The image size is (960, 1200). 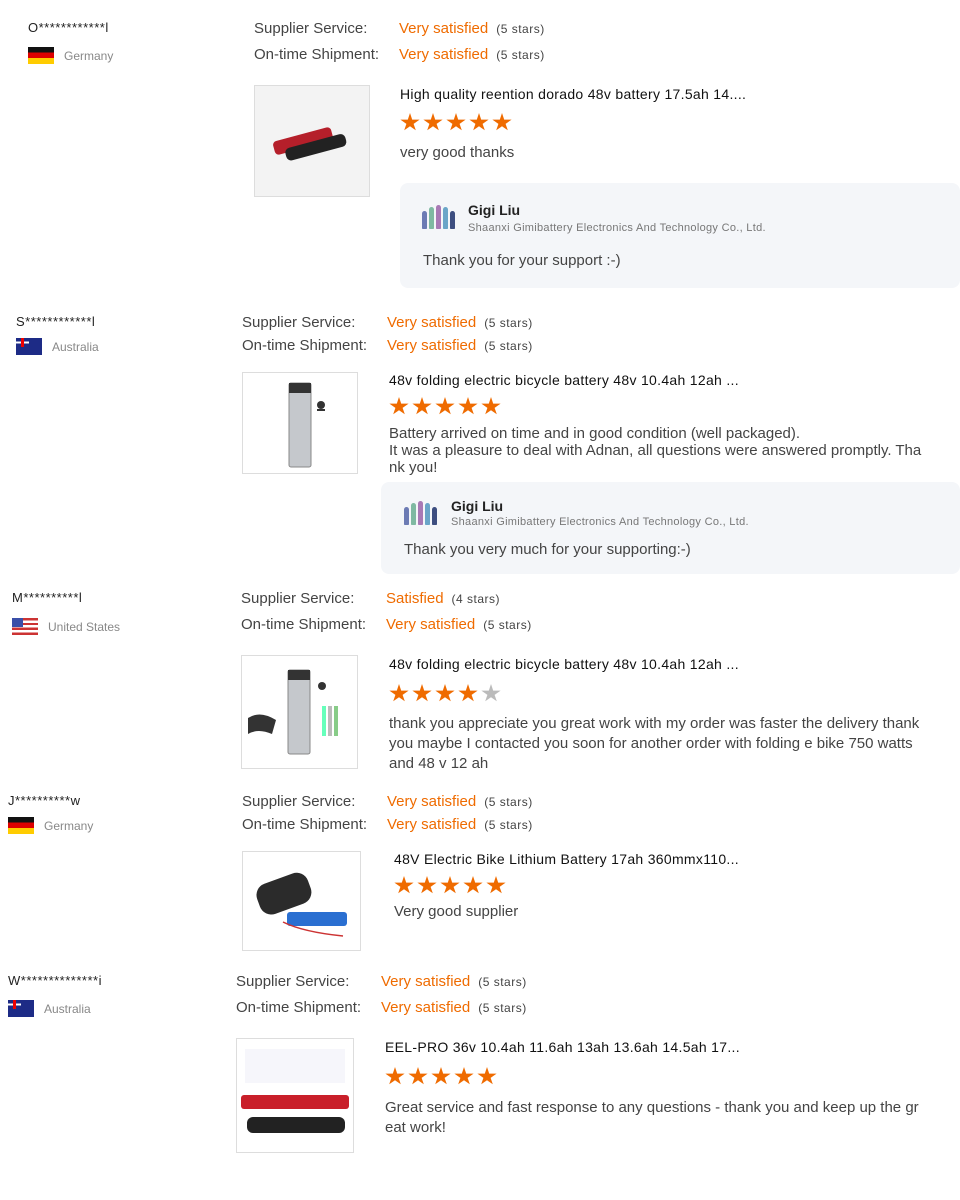 What do you see at coordinates (491, 693) in the screenshot?
I see `star-empty-icon` at bounding box center [491, 693].